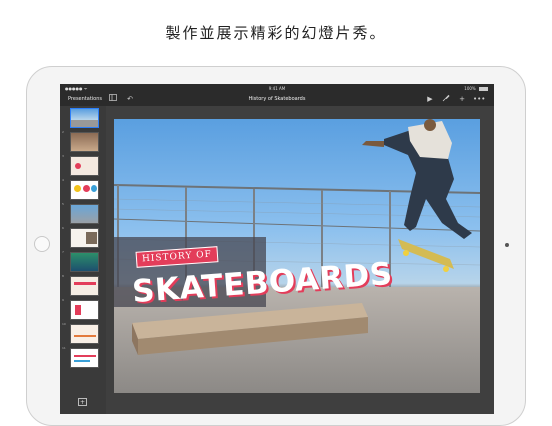 Image resolution: width=552 pixels, height=426 pixels. I want to click on slide-number: 6, so click(63, 228).